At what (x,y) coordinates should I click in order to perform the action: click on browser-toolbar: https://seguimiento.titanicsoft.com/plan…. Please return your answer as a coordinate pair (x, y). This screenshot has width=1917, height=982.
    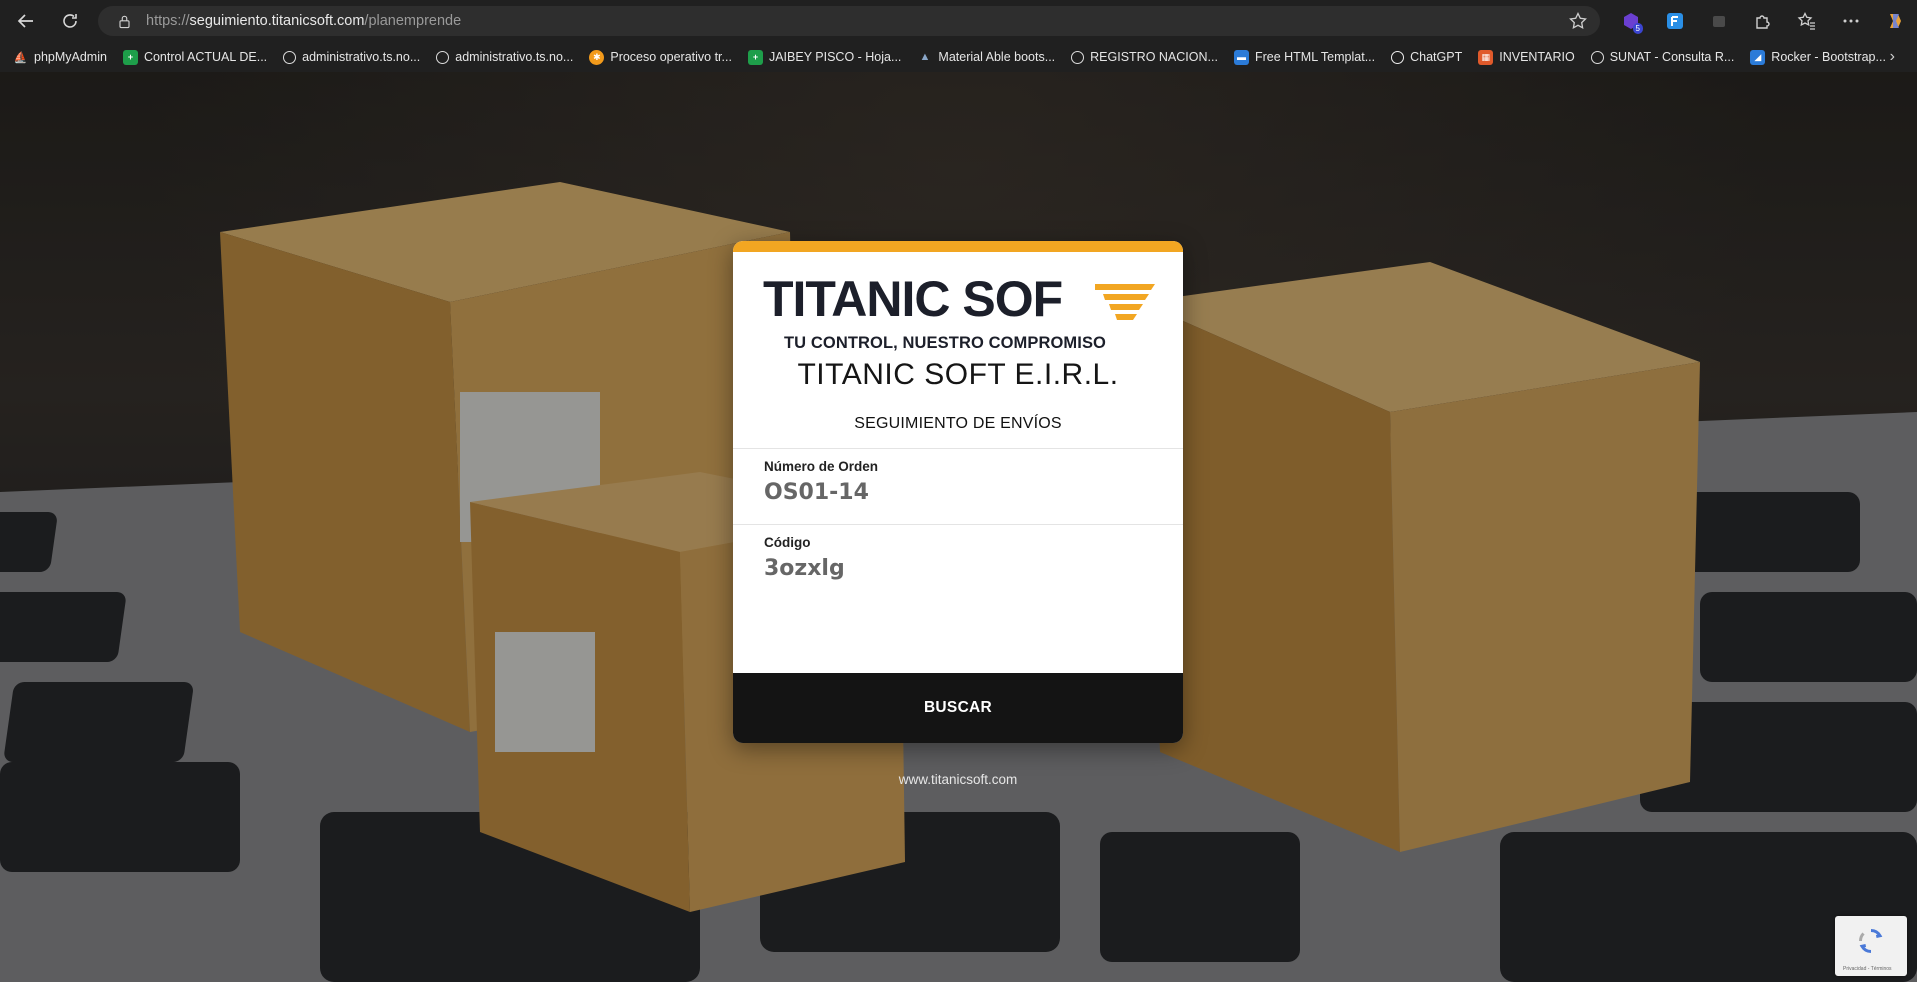
    Looking at the image, I should click on (958, 21).